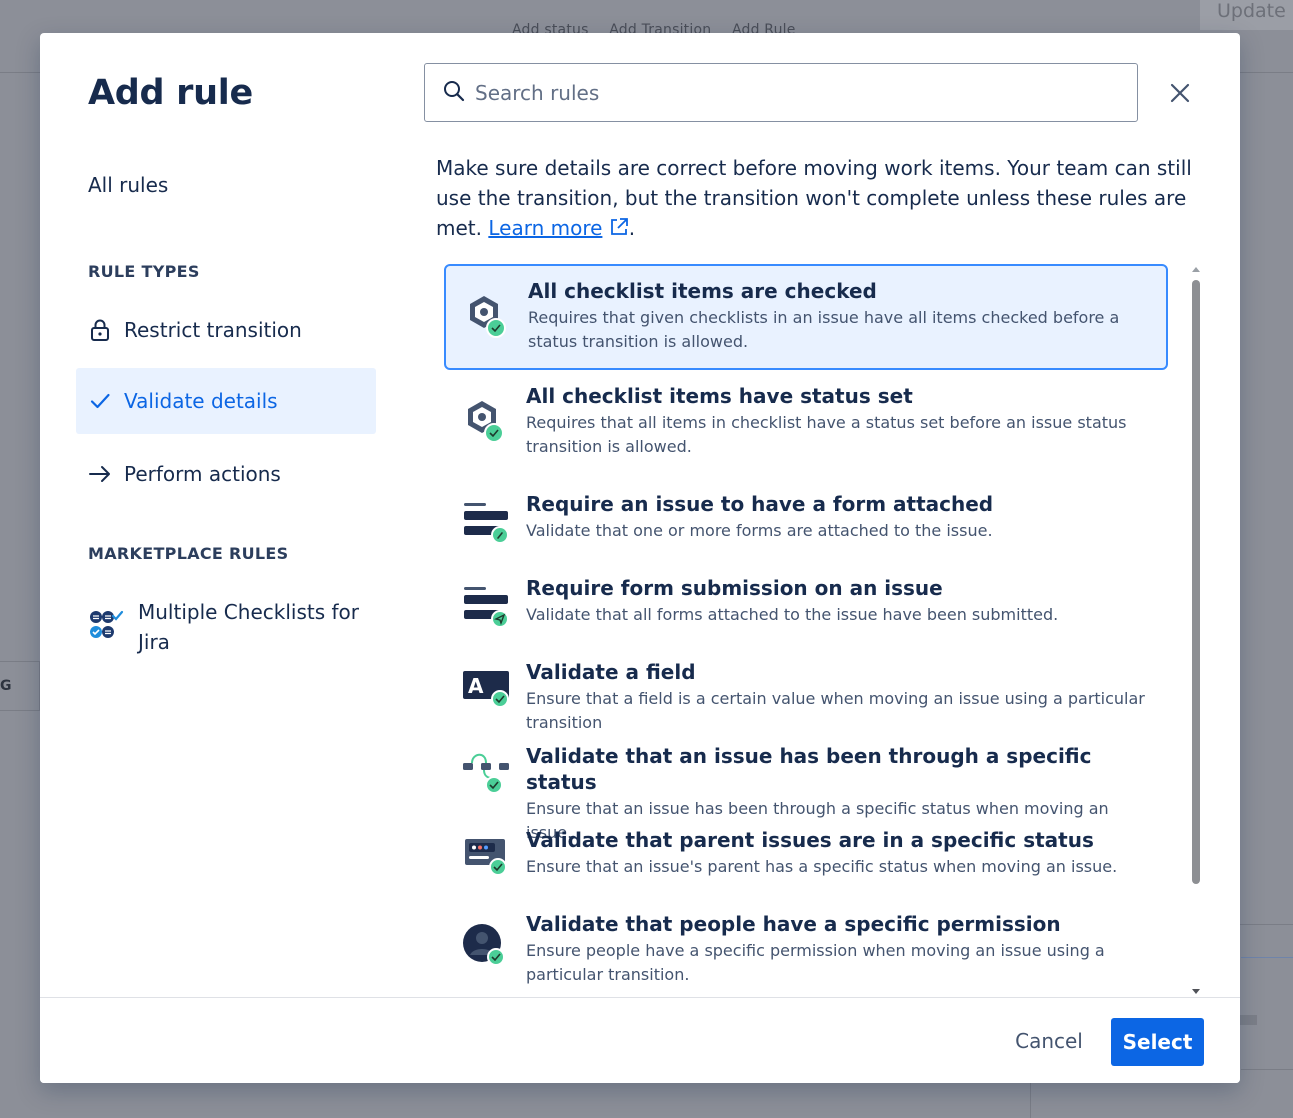  I want to click on modal-title: Add rule, so click(170, 93).